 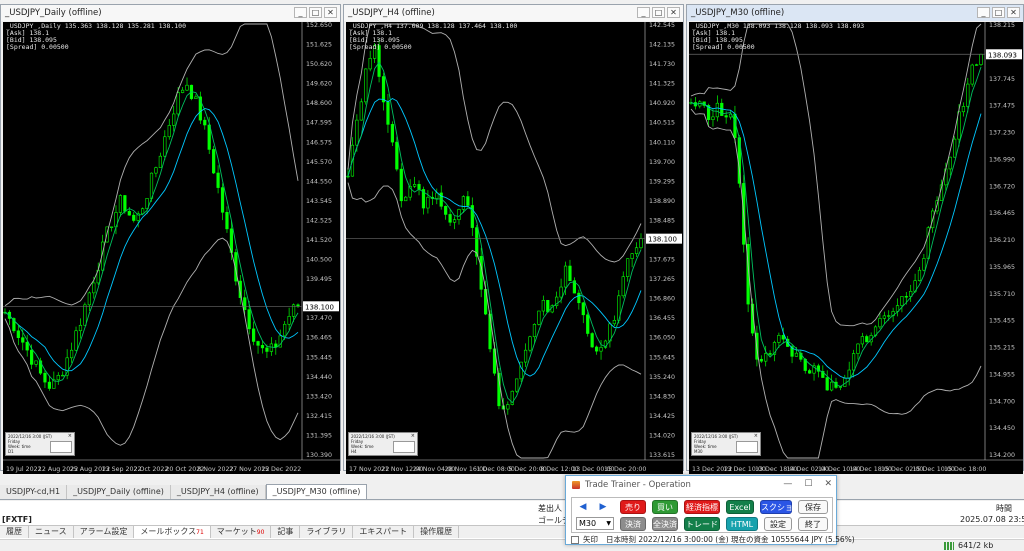 What do you see at coordinates (992, 519) in the screenshot?
I see `message-time: 2025.07.08 23:58` at bounding box center [992, 519].